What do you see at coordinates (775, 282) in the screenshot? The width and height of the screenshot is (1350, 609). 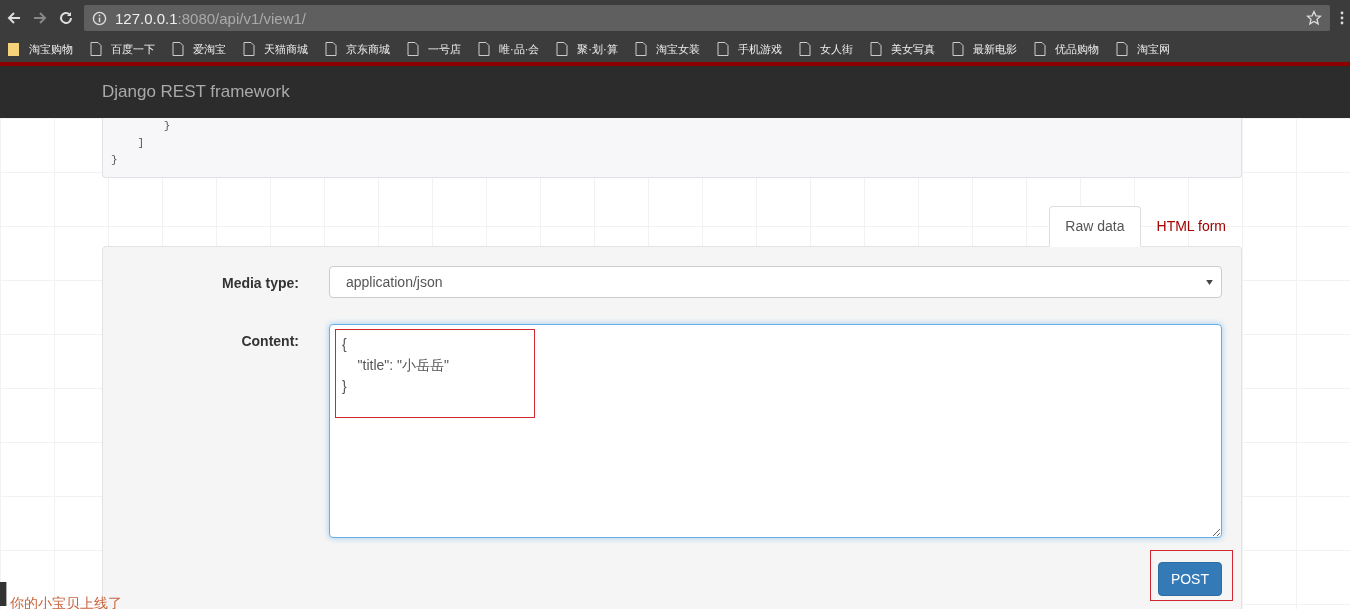 I see `media-type-select: application/json` at bounding box center [775, 282].